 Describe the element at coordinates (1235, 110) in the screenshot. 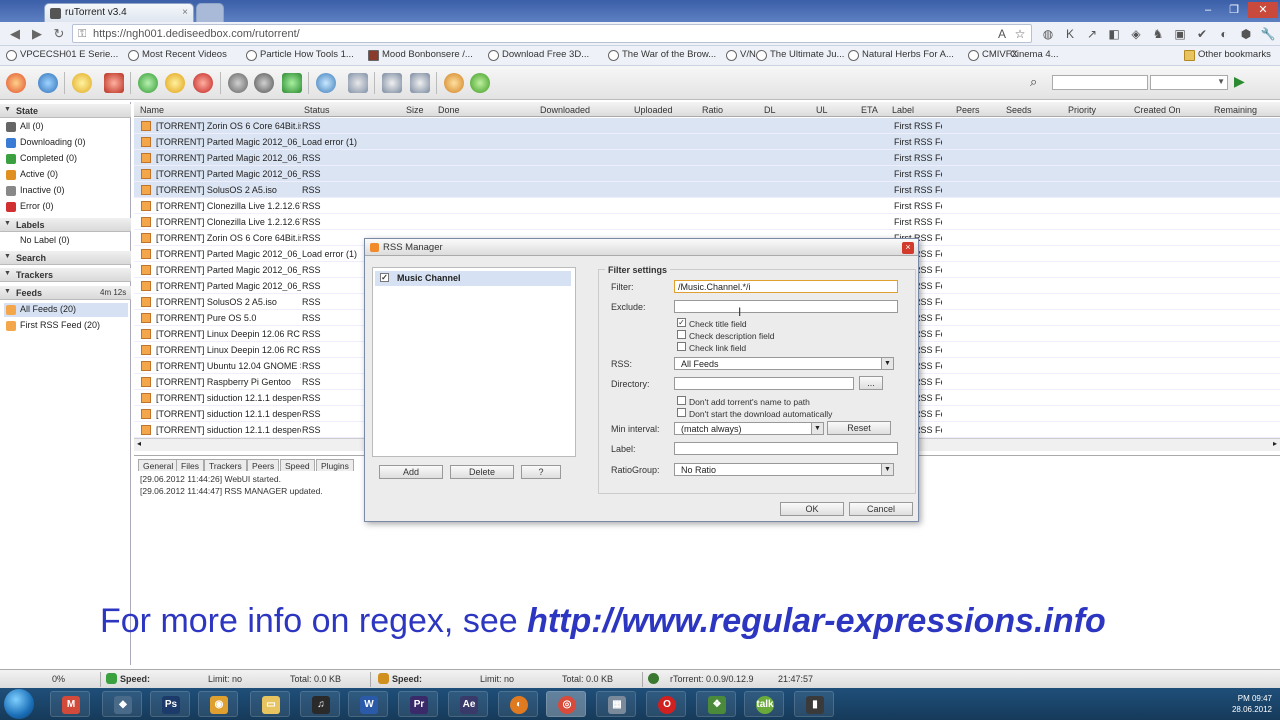

I see `column-header: Remaining` at that location.